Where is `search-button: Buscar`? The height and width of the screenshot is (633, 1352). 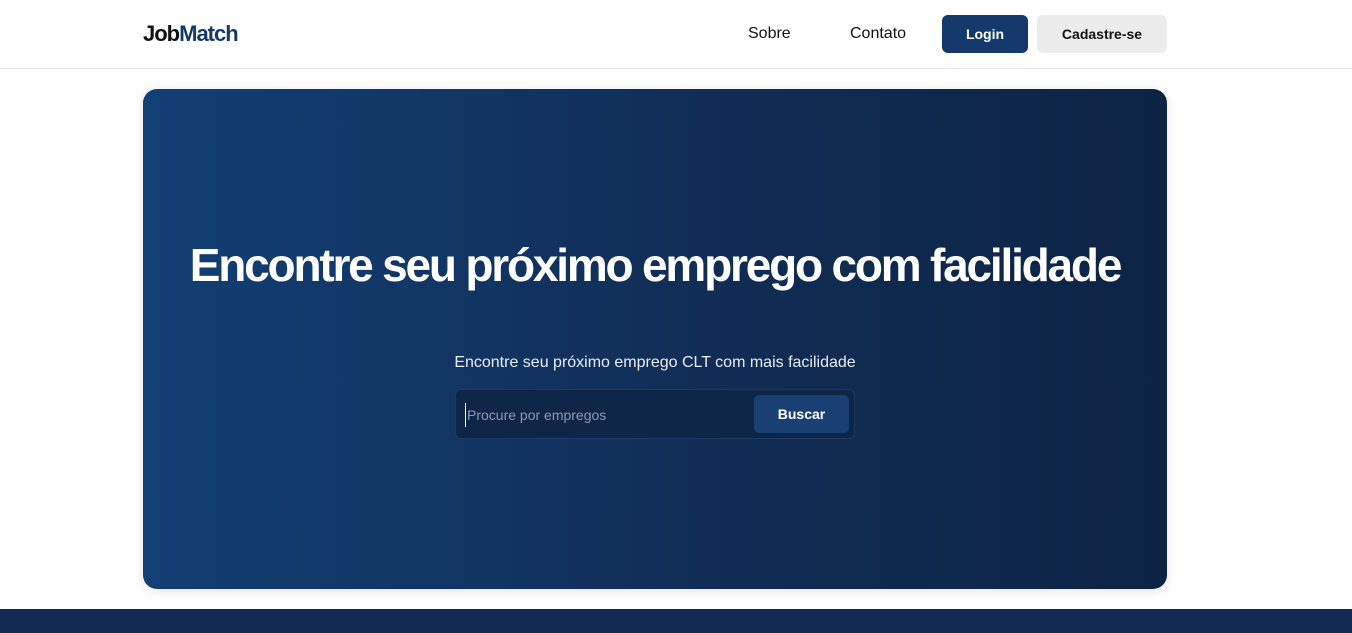 search-button: Buscar is located at coordinates (801, 414).